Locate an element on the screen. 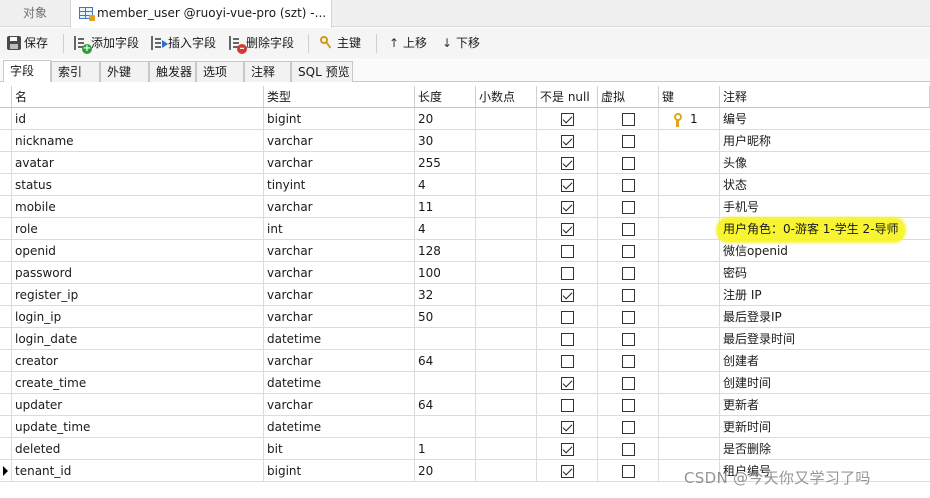 Image resolution: width=930 pixels, height=498 pixels. field-name-cell: update_time is located at coordinates (138, 427).